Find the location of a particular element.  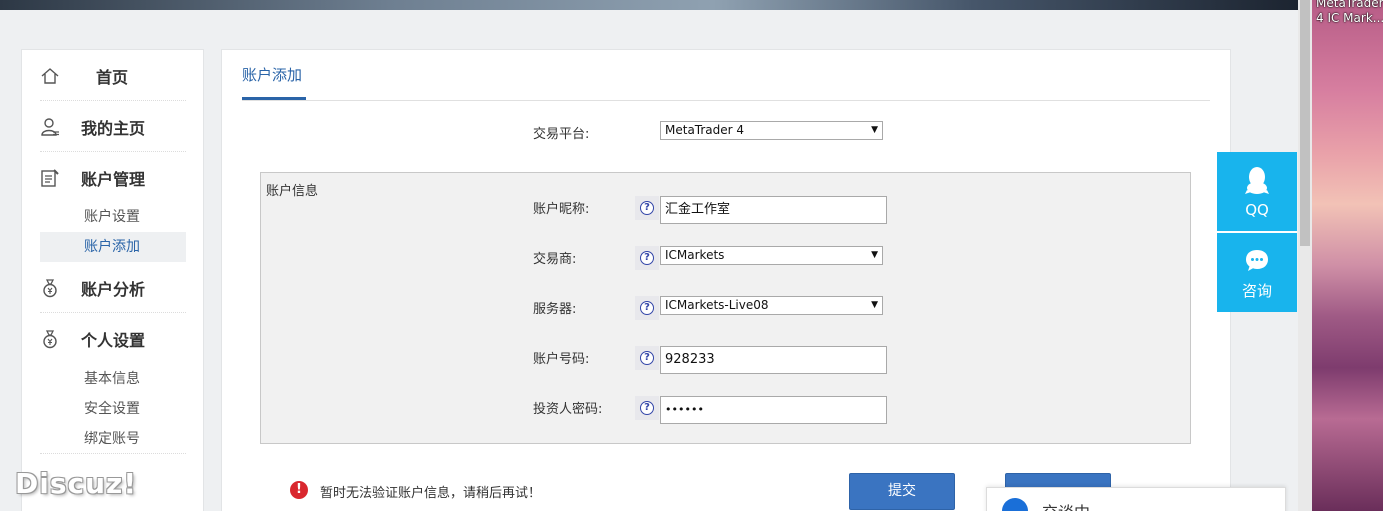

chat-avatar-icon is located at coordinates (1015, 504).